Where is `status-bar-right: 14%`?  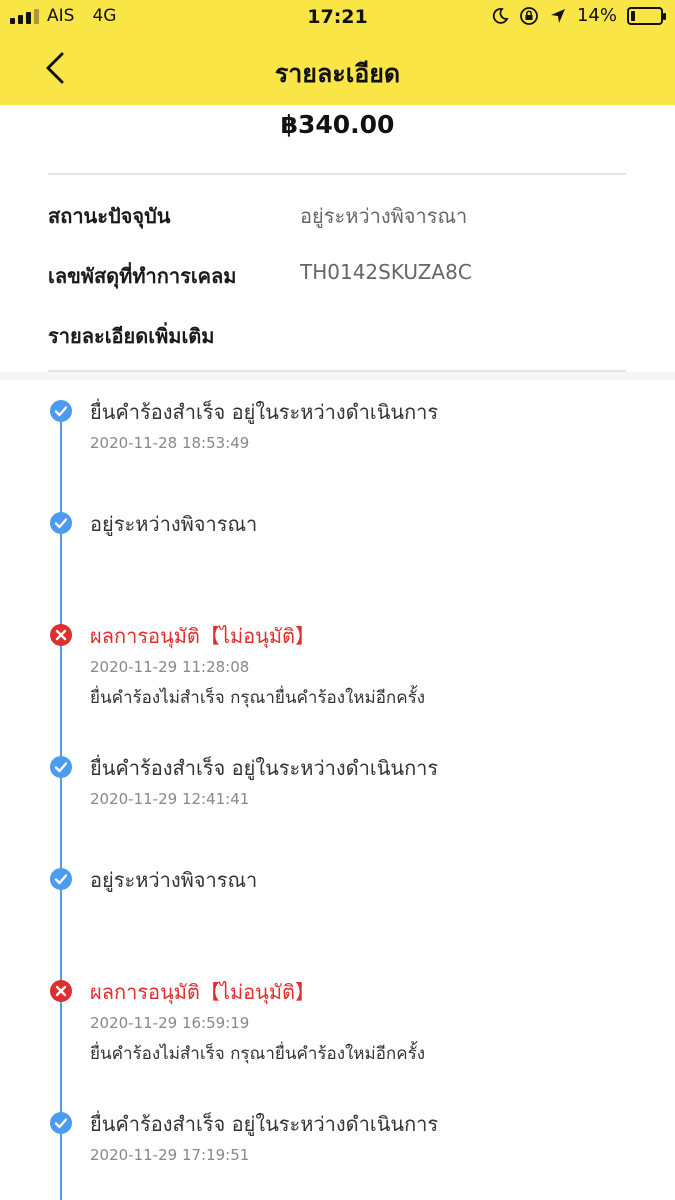
status-bar-right: 14% is located at coordinates (578, 15).